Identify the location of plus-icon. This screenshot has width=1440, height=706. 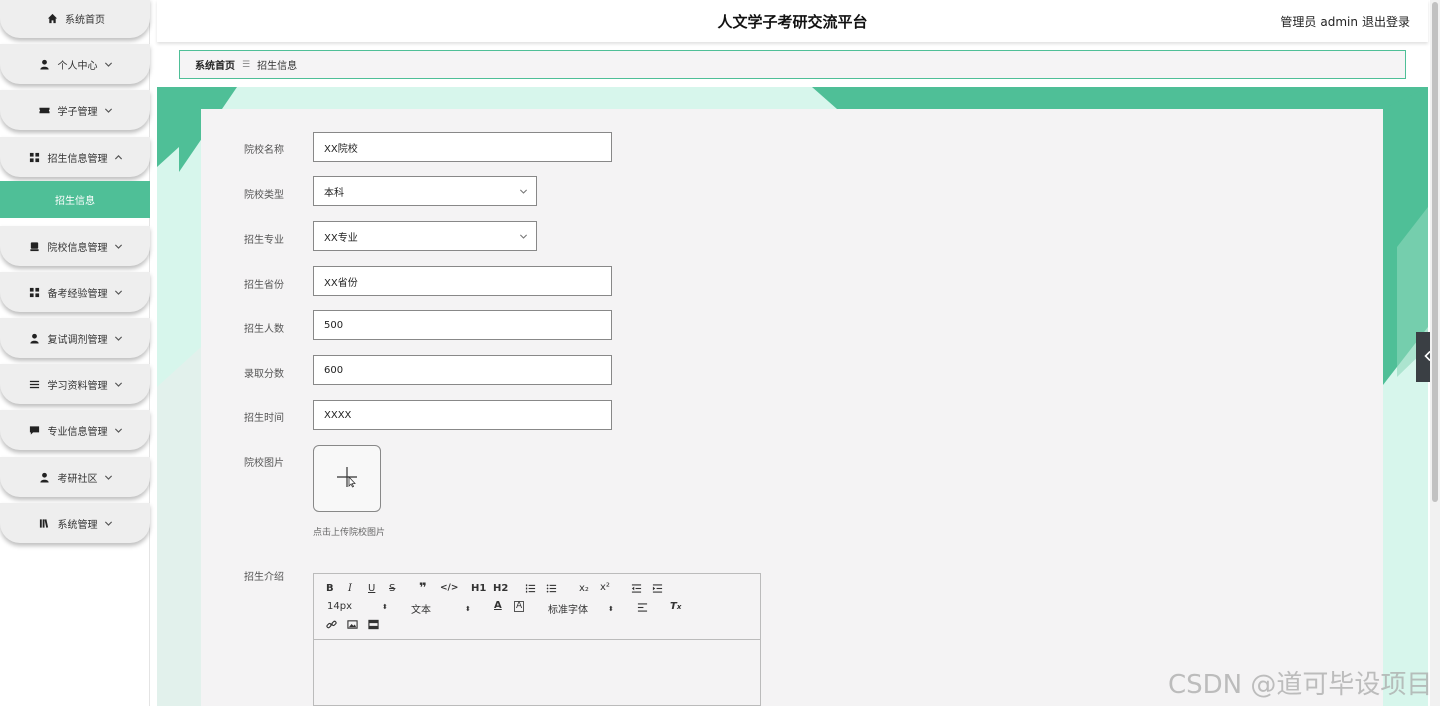
(347, 478).